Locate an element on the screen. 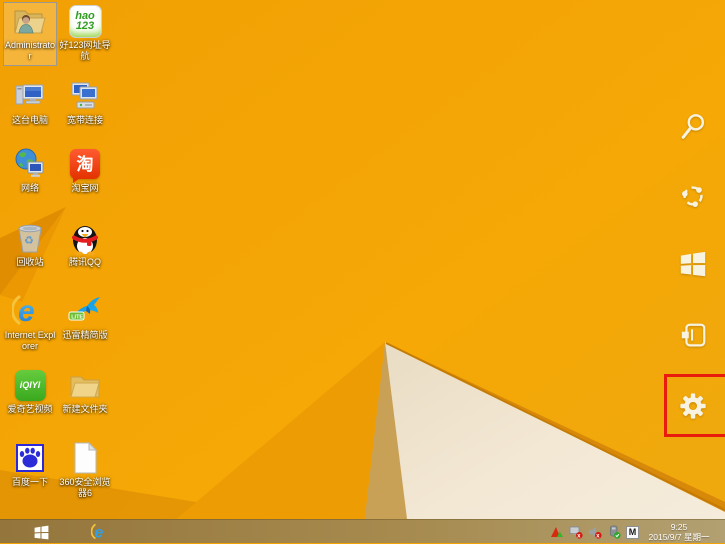 Image resolution: width=725 pixels, height=544 pixels. taskbar-clock: 9:25 2015/9/7 星期一 is located at coordinates (679, 532).